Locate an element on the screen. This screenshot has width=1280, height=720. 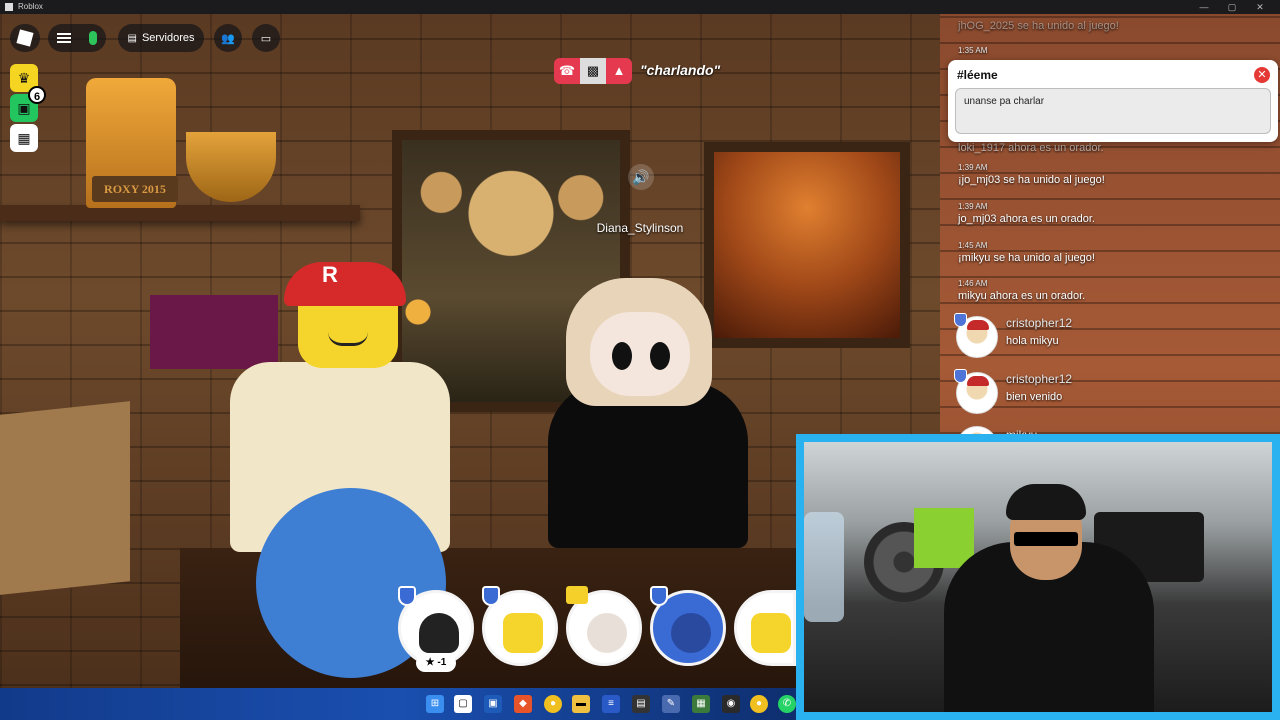
fairy-pet is located at coordinates (418, 312).